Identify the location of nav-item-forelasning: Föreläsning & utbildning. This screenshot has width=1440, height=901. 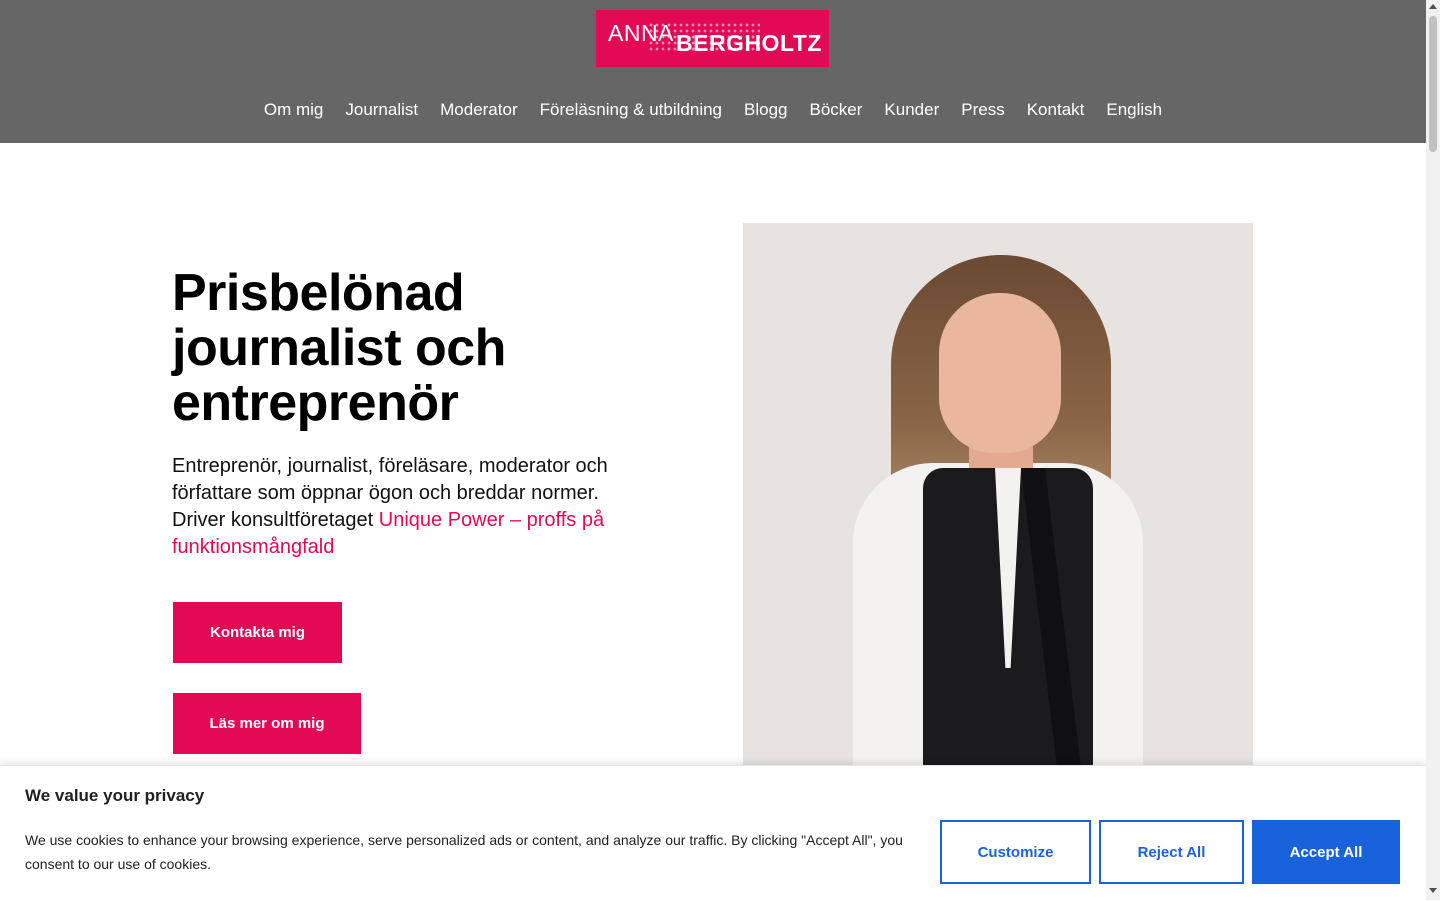
(631, 110).